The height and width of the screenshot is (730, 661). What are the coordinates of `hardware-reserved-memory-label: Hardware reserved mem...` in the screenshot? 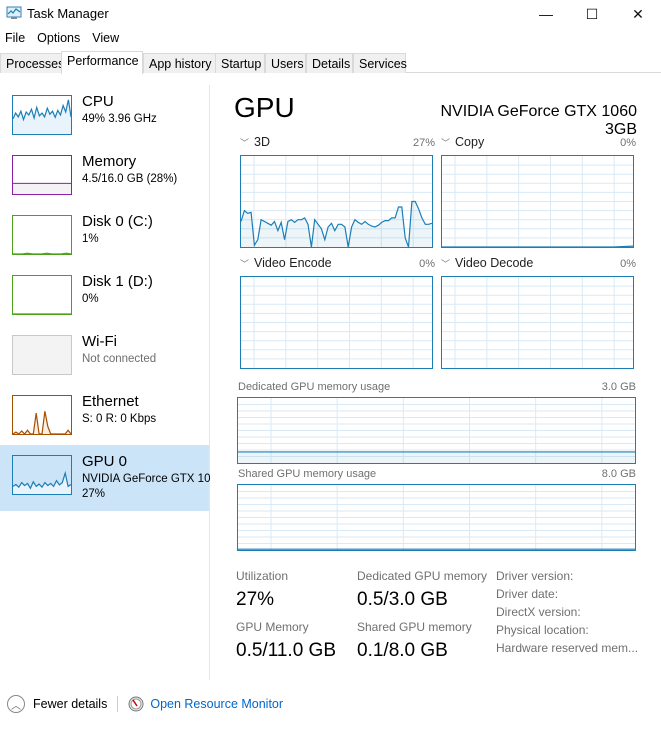 It's located at (567, 648).